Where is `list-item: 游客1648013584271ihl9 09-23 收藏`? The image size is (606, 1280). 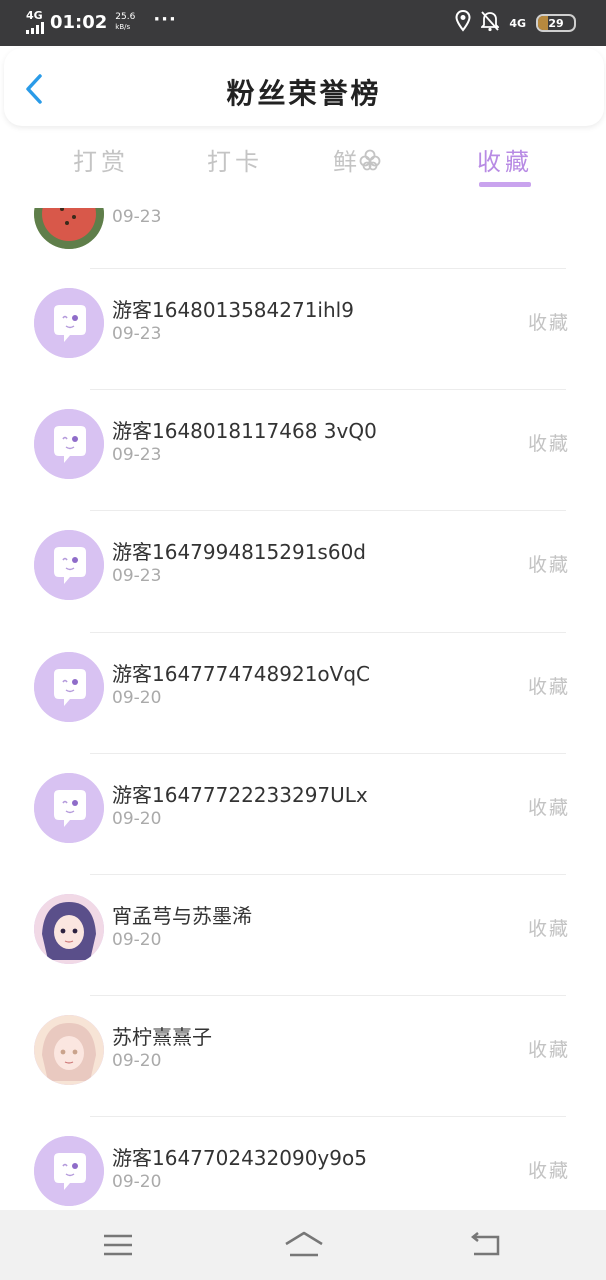 list-item: 游客1648013584271ihl9 09-23 收藏 is located at coordinates (303, 328).